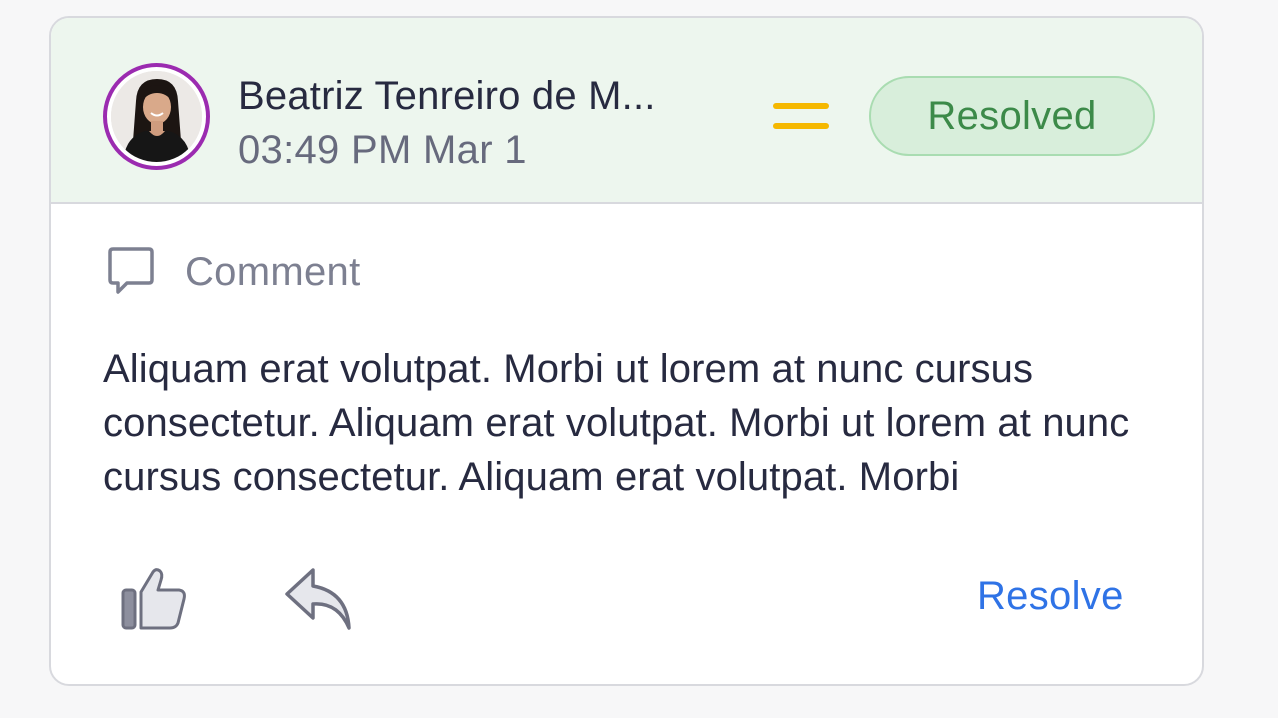 The image size is (1278, 718). I want to click on status-badge: Resolved, so click(1012, 116).